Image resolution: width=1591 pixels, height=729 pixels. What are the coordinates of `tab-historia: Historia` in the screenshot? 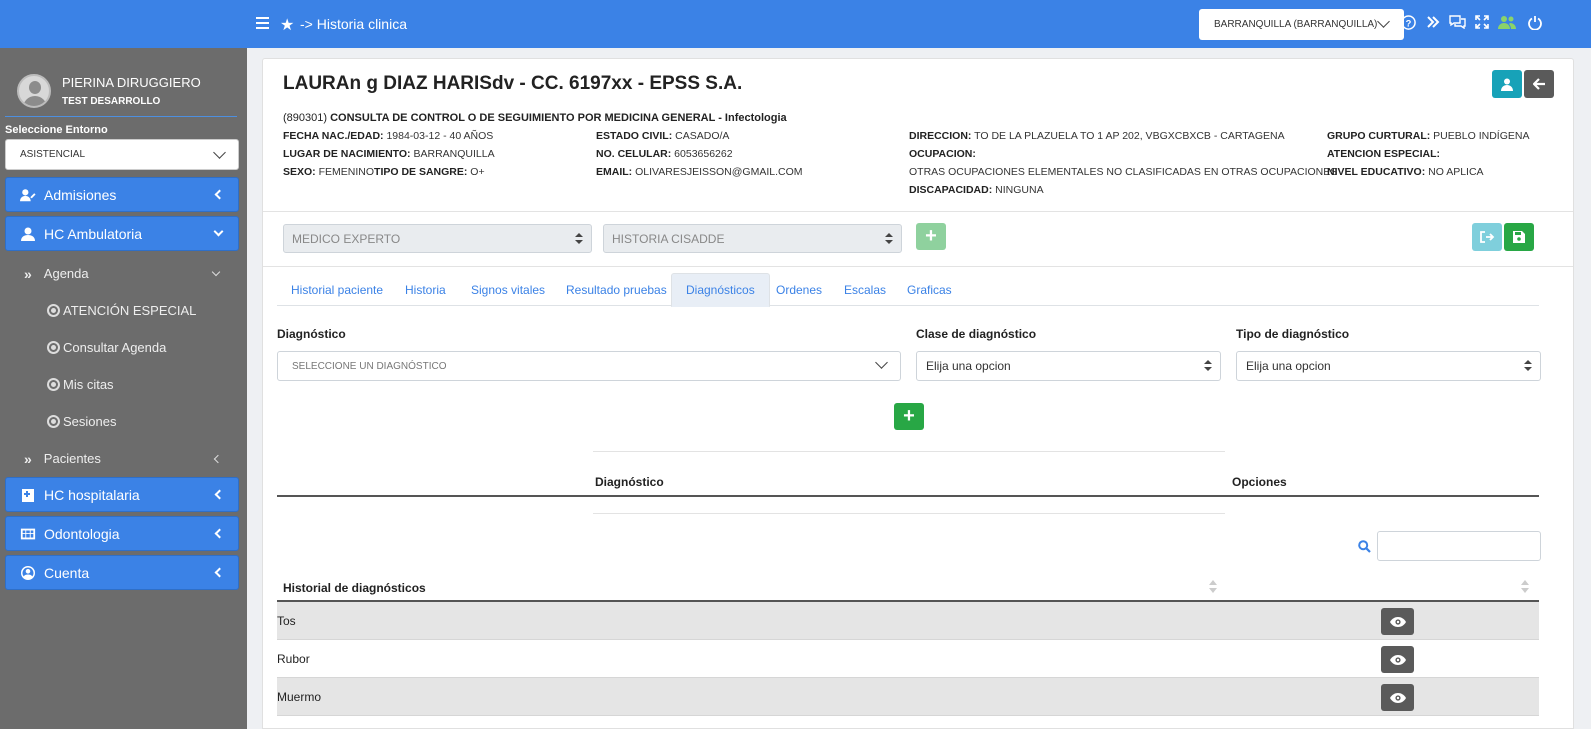 It's located at (425, 289).